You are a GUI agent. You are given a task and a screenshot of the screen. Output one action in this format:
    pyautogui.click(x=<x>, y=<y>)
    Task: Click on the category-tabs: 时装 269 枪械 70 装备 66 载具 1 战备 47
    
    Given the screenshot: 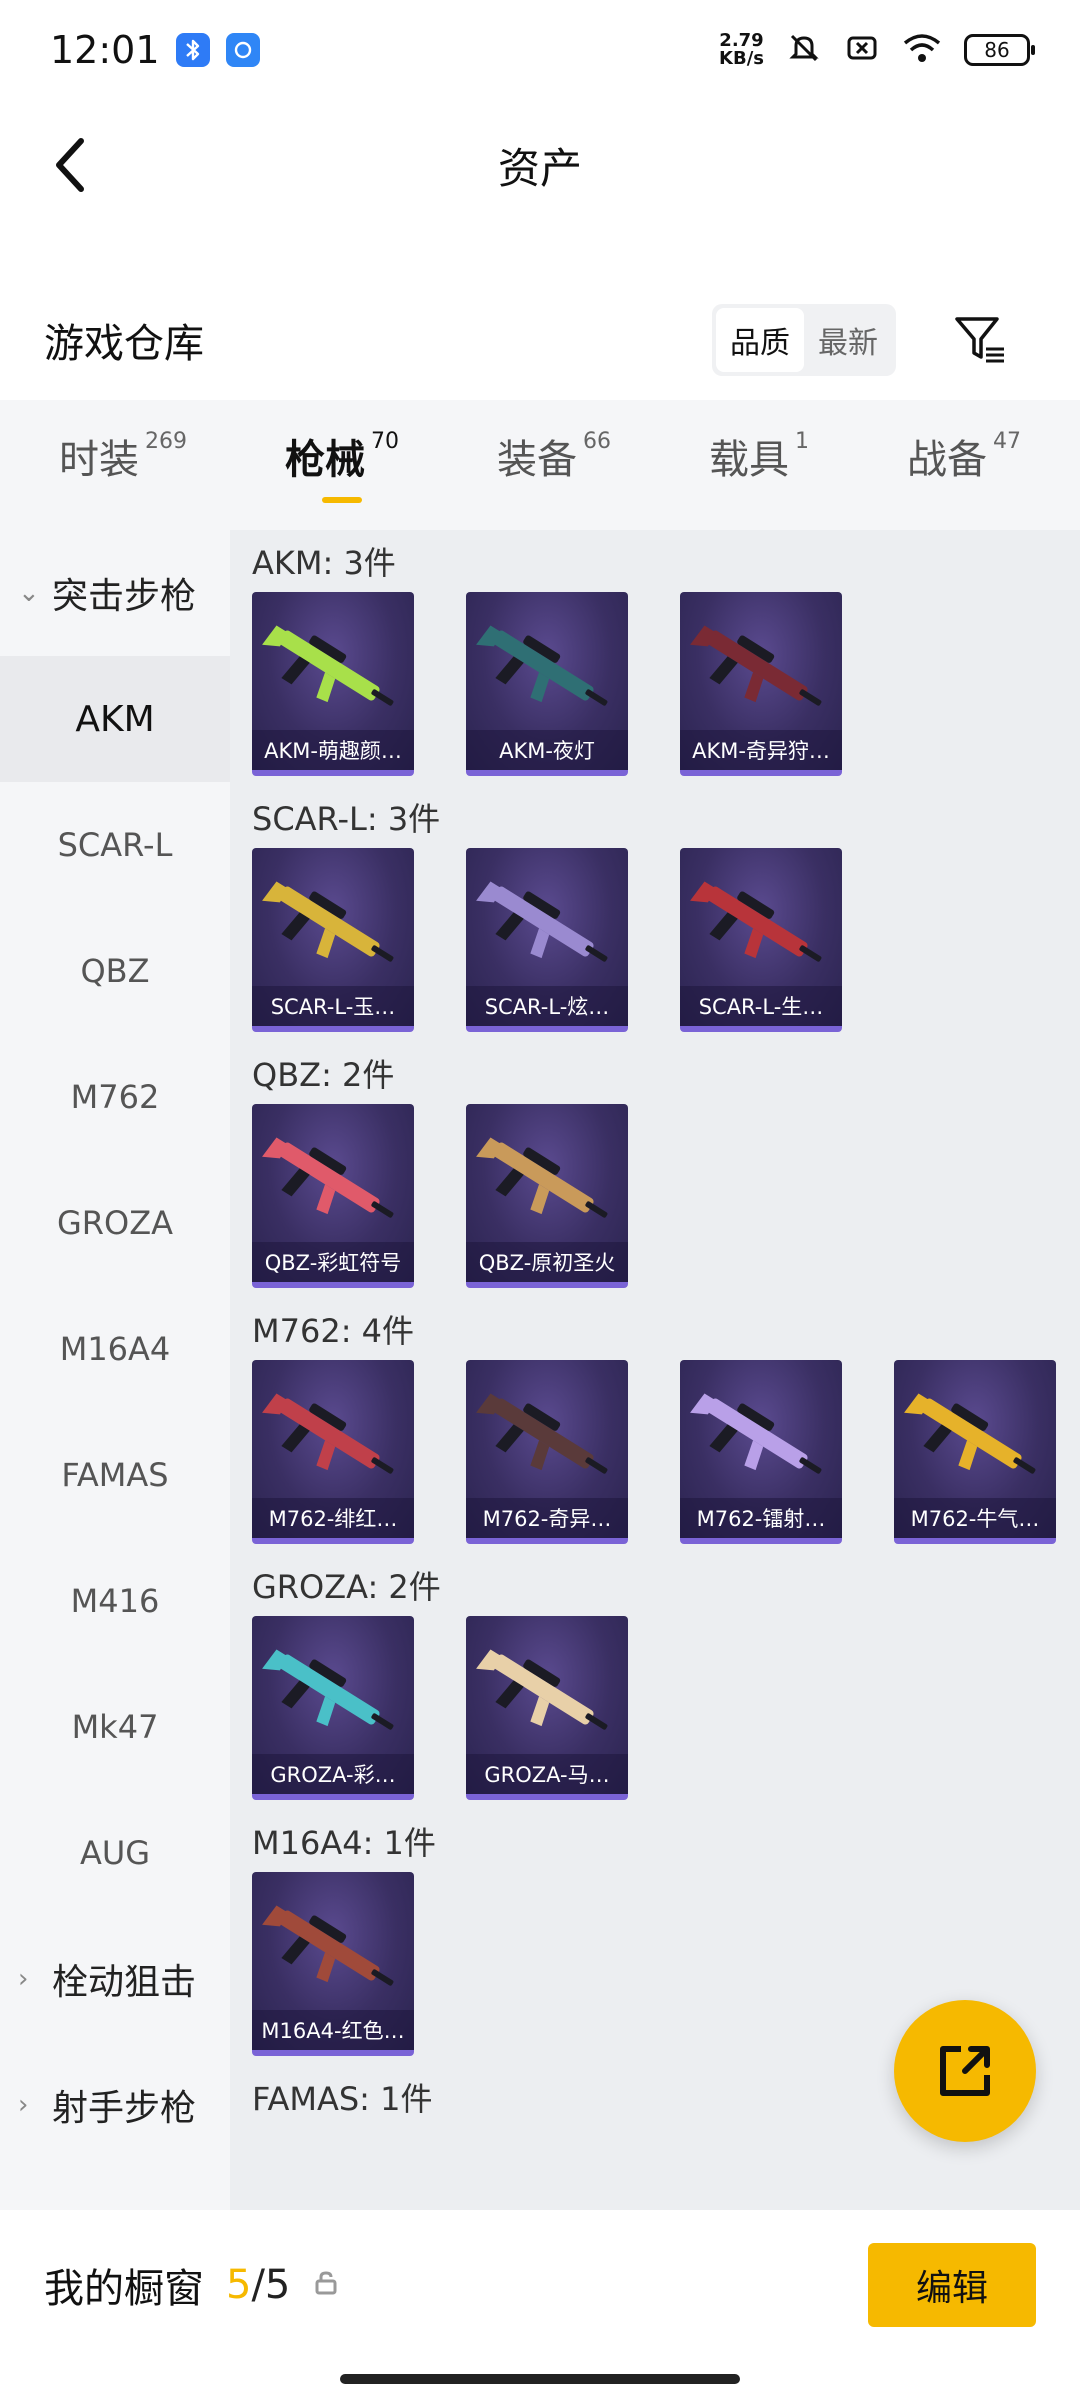 What is the action you would take?
    pyautogui.click(x=540, y=465)
    